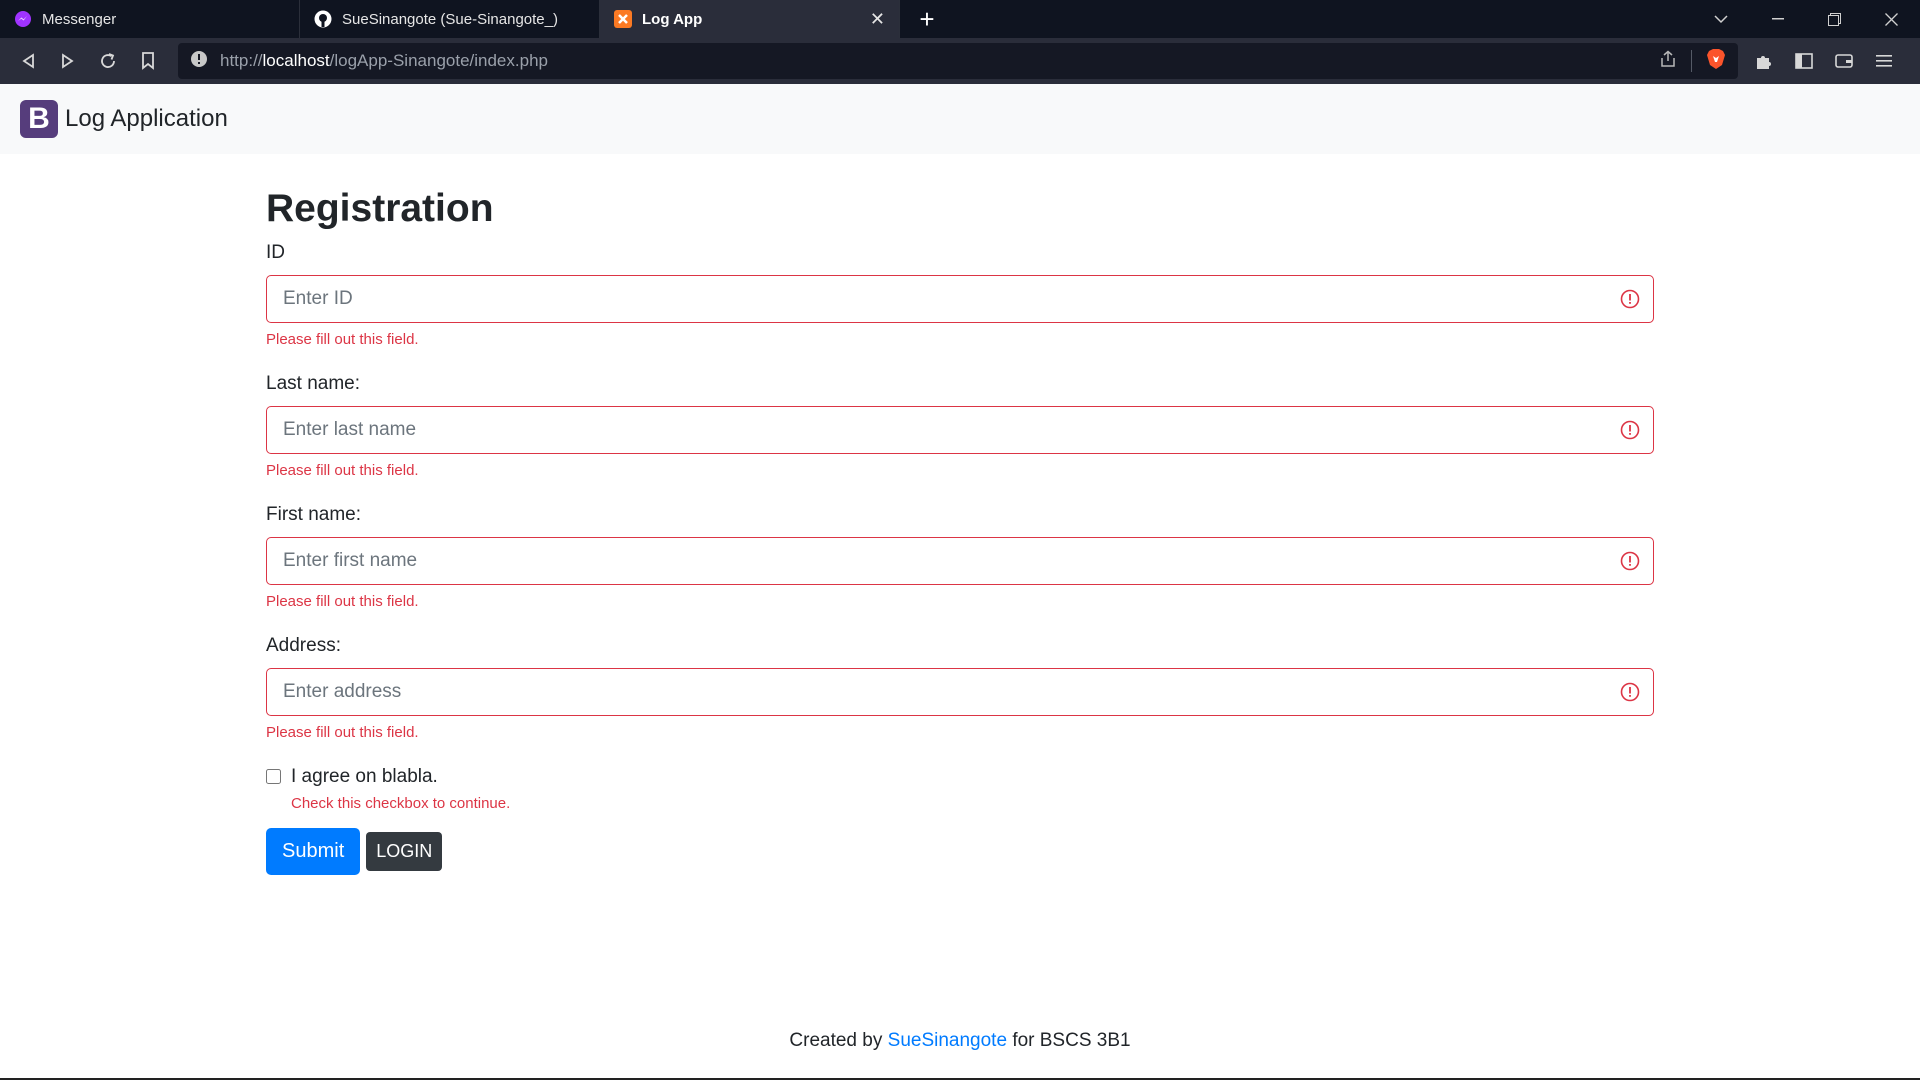 Image resolution: width=1920 pixels, height=1080 pixels. Describe the element at coordinates (364, 777) in the screenshot. I see `agree-checkbox-label: I agree on blabla.` at that location.